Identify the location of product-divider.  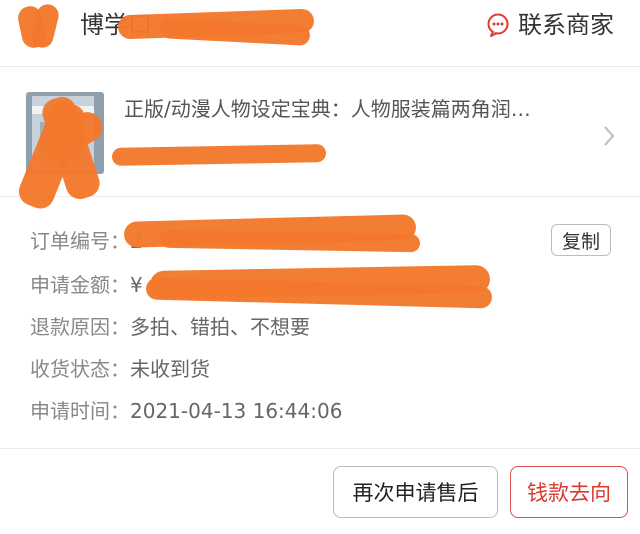
(320, 196).